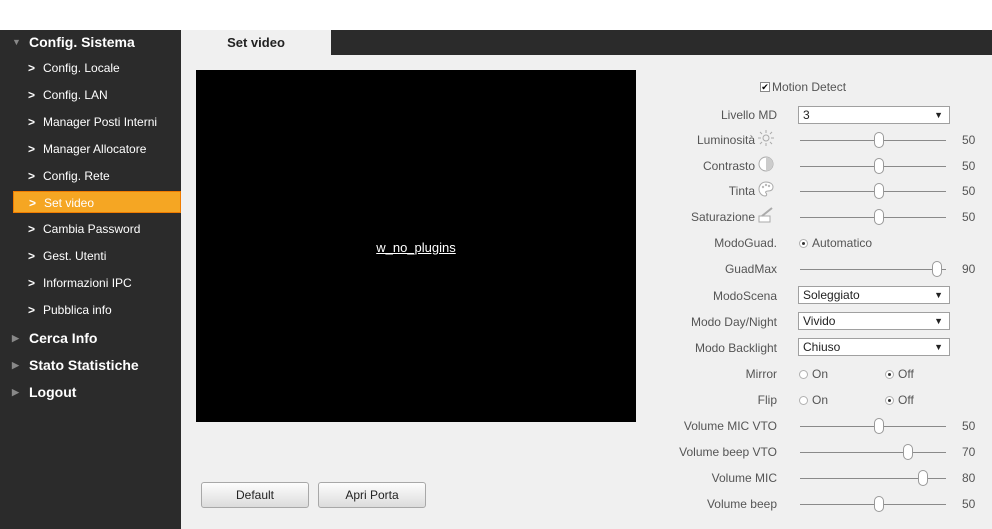 Image resolution: width=992 pixels, height=529 pixels. Describe the element at coordinates (77, 310) in the screenshot. I see `sidebar-item-label: Pubblica info` at that location.